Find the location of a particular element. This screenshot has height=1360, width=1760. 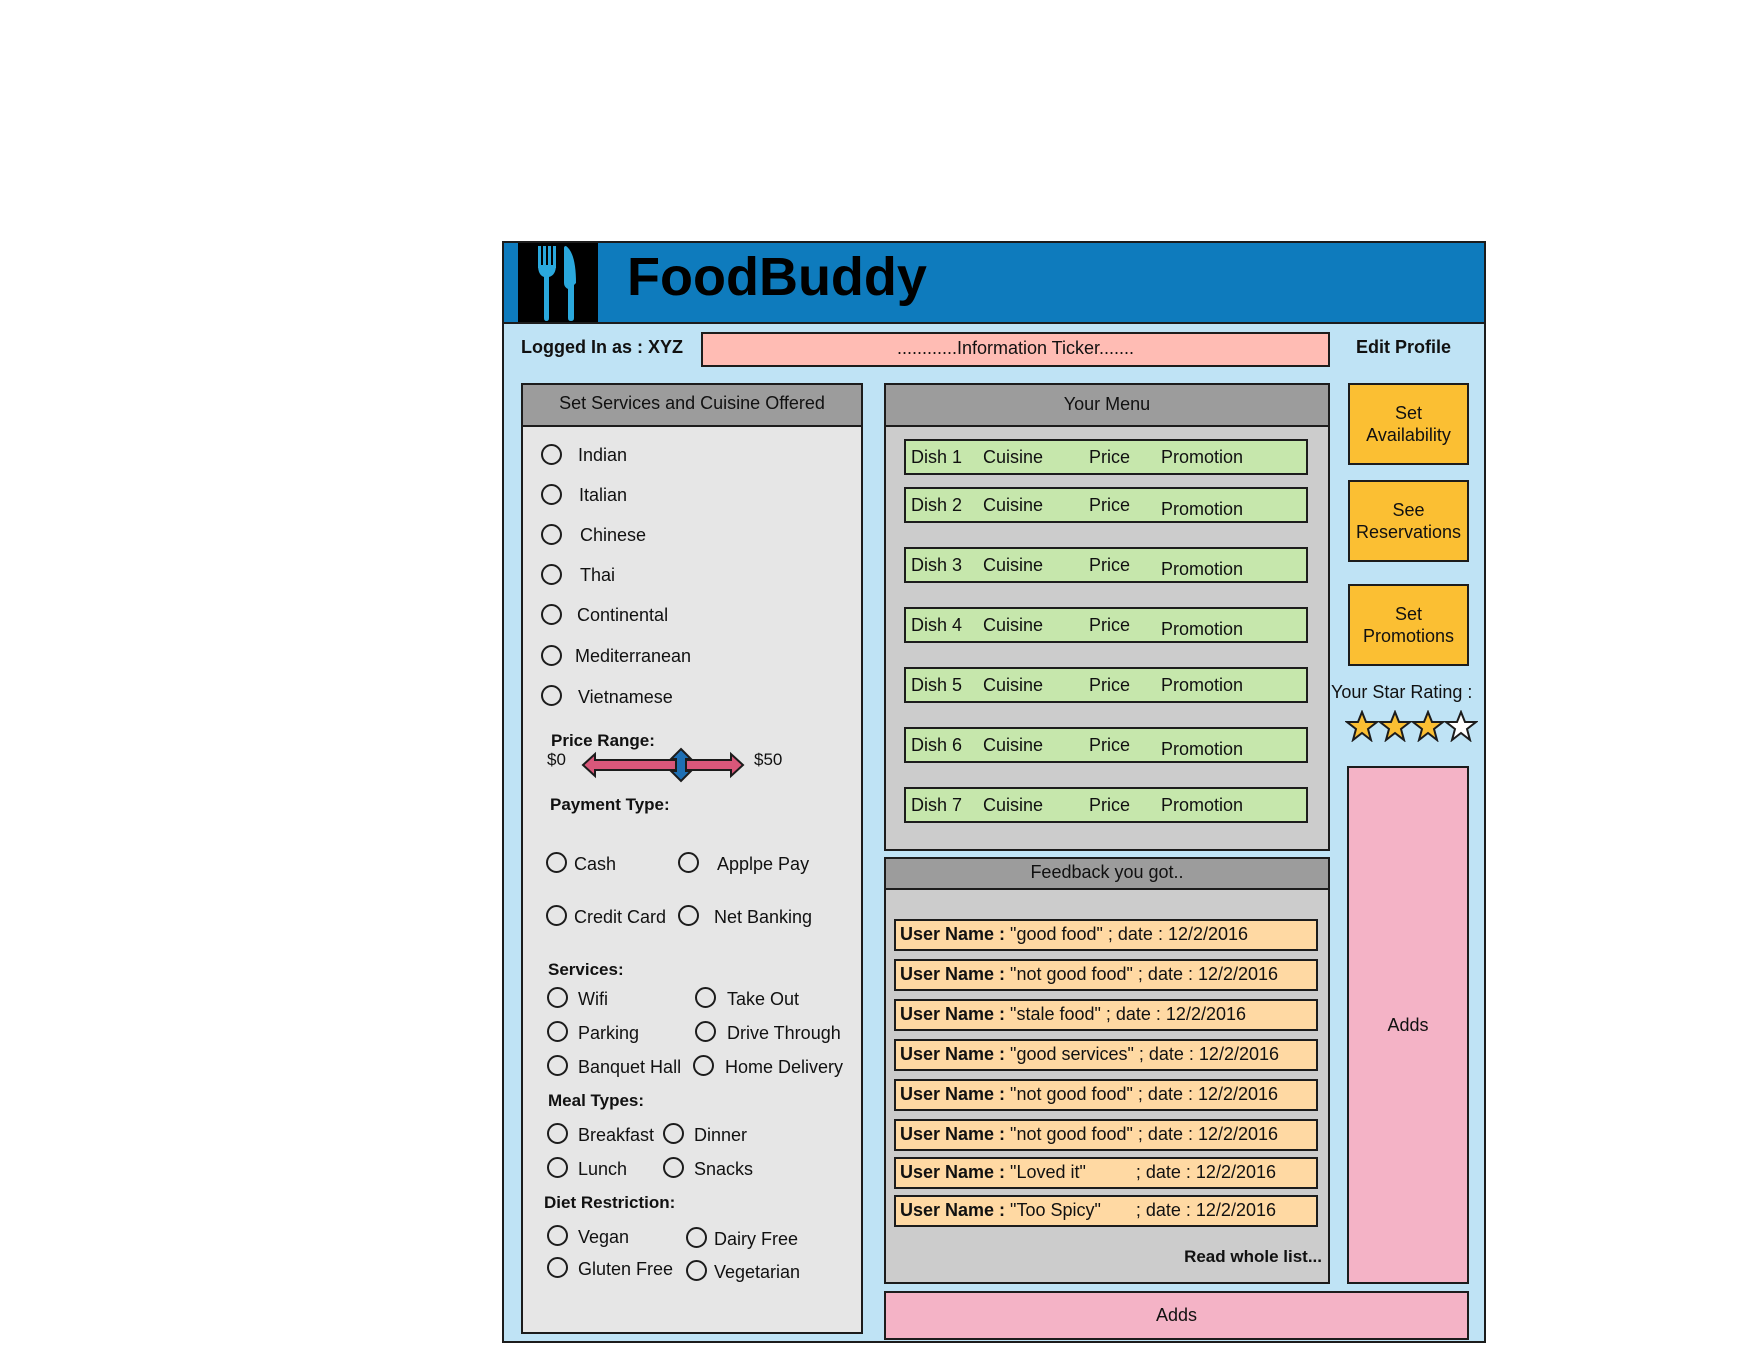

panel-title: Set Services and Cuisine Offered is located at coordinates (692, 406).